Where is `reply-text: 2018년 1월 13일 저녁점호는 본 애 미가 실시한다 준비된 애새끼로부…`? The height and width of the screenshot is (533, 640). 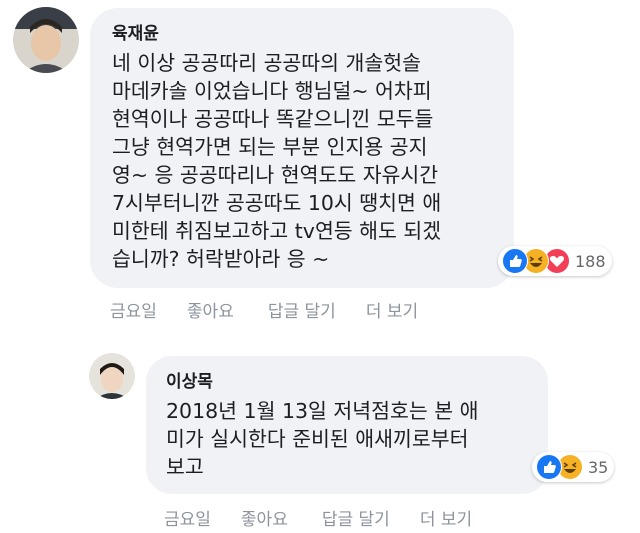 reply-text: 2018년 1월 13일 저녁점호는 본 애 미가 실시한다 준비된 애새끼로부… is located at coordinates (322, 439).